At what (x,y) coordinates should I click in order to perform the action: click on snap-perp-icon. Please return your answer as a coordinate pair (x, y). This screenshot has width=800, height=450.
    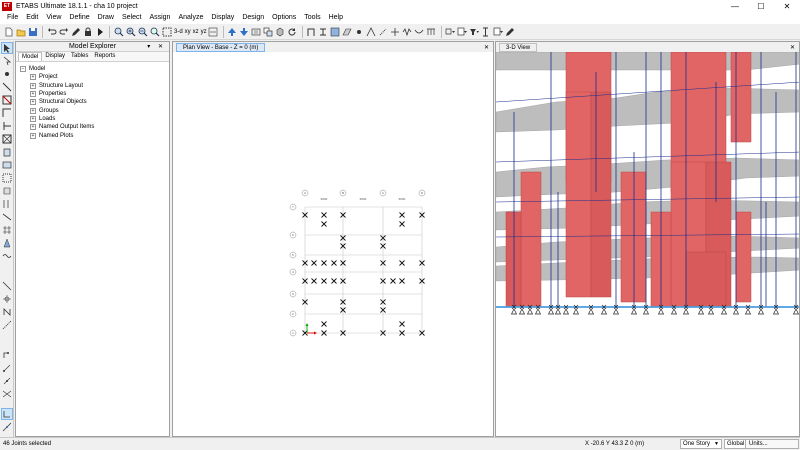
    Looking at the image, I should click on (7, 414).